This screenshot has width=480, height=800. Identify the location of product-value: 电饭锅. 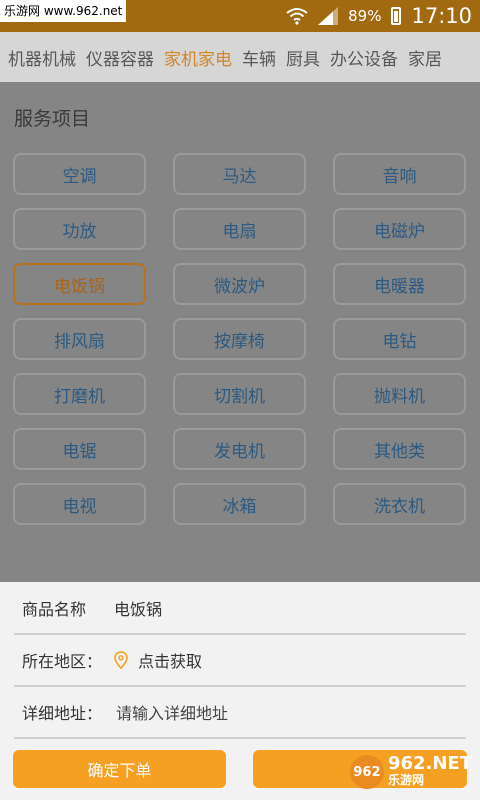
(138, 609).